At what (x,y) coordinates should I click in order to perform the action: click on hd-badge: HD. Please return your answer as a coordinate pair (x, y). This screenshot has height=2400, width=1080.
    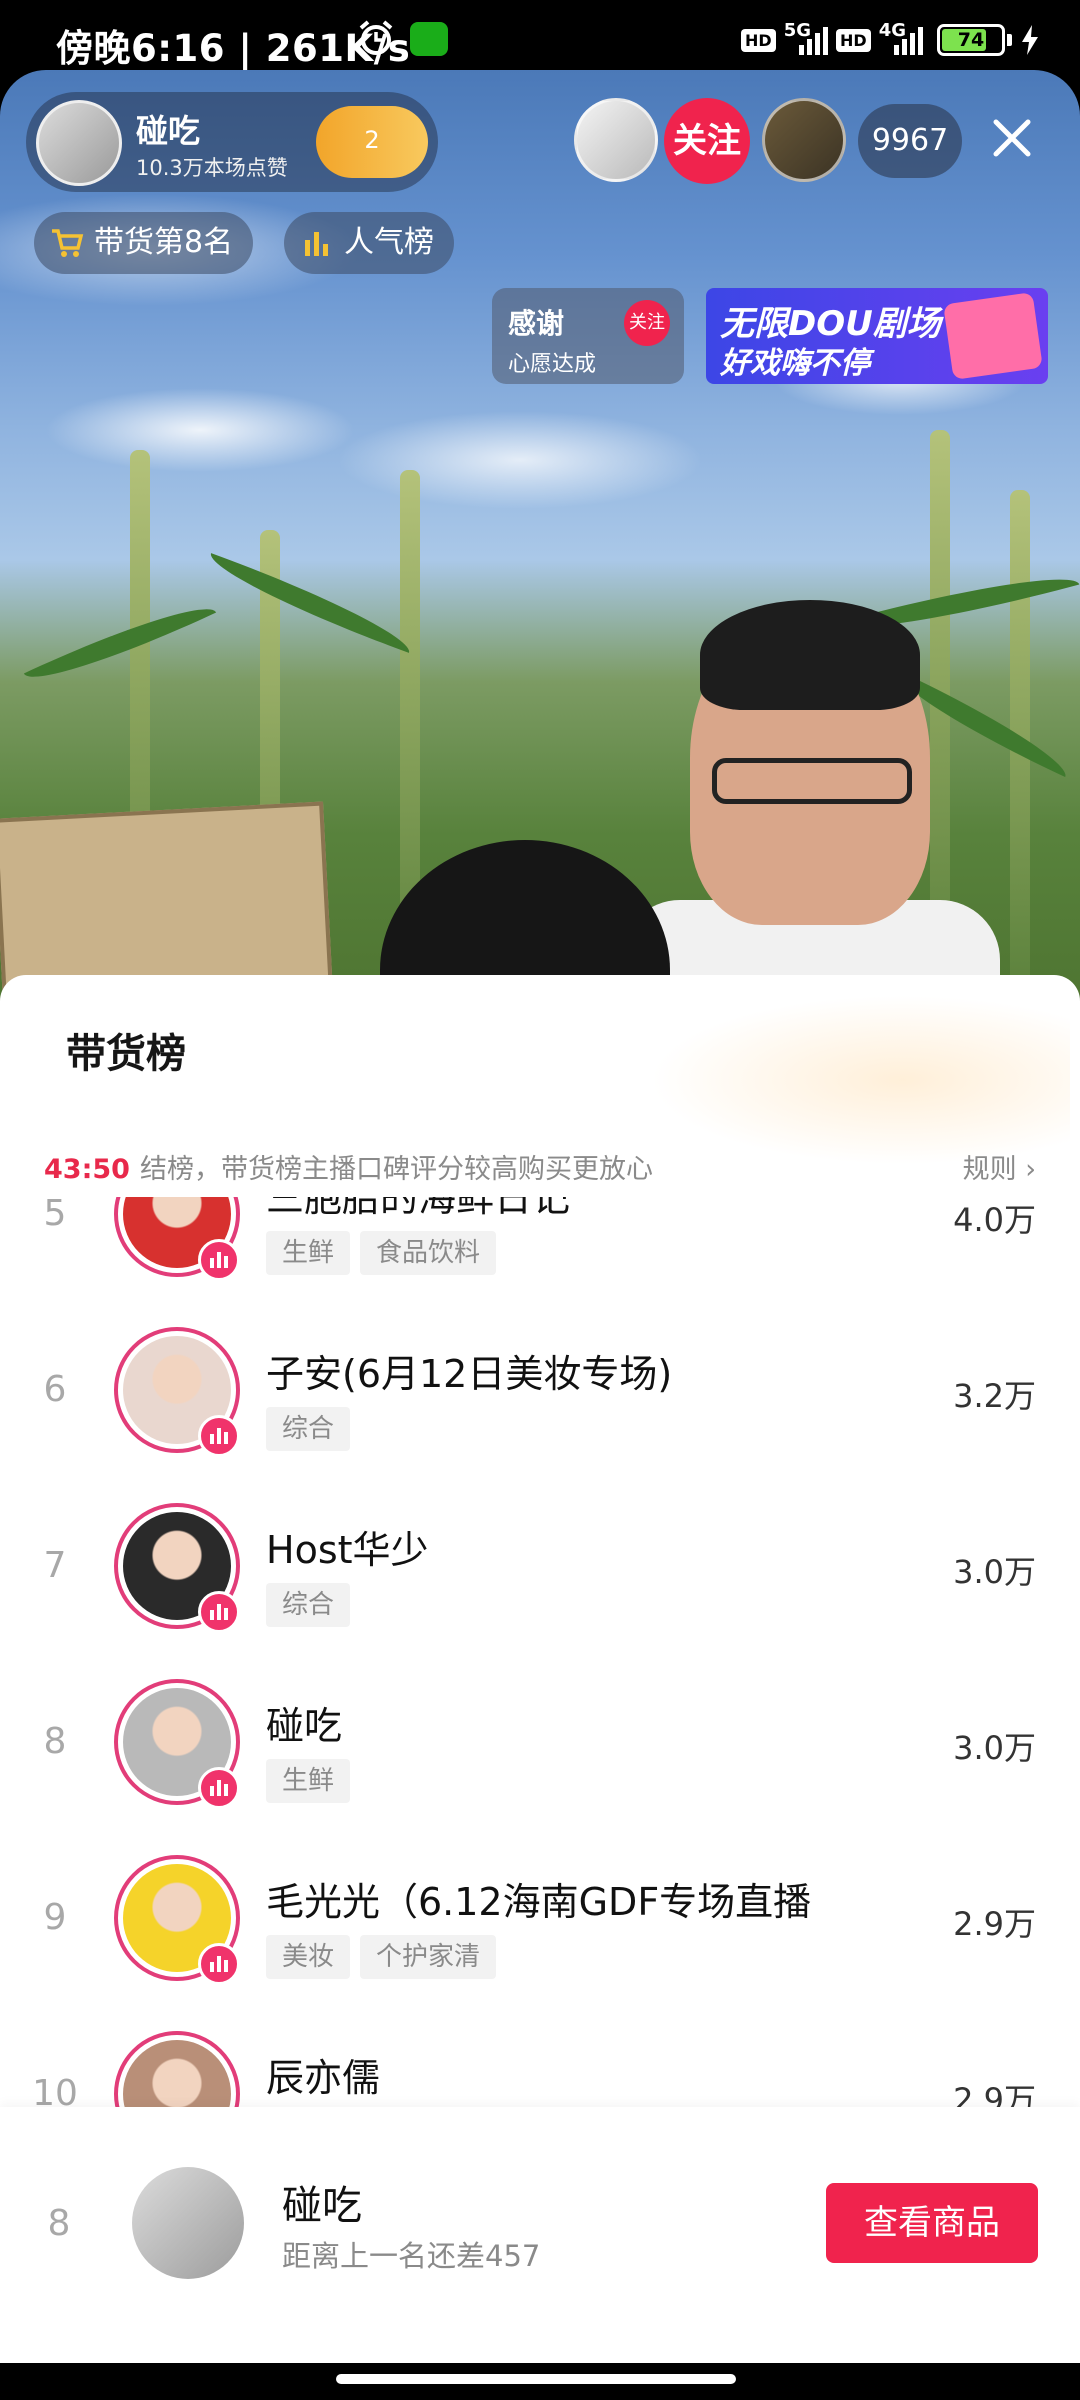
    Looking at the image, I should click on (758, 40).